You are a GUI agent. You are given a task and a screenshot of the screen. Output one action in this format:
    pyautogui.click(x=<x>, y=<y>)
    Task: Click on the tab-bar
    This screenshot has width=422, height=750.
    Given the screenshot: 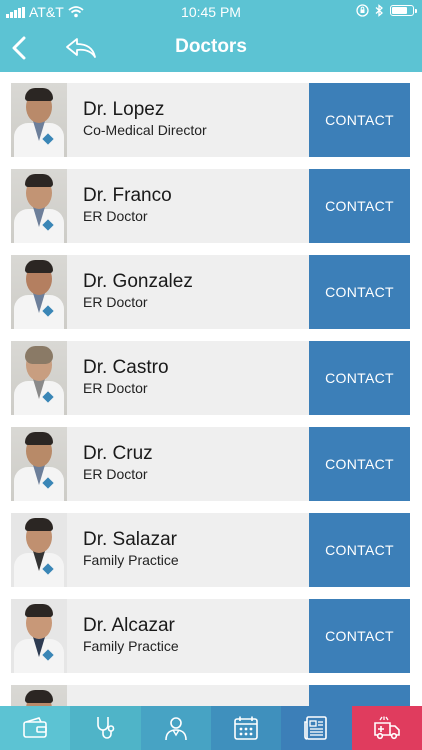 What is the action you would take?
    pyautogui.click(x=211, y=728)
    